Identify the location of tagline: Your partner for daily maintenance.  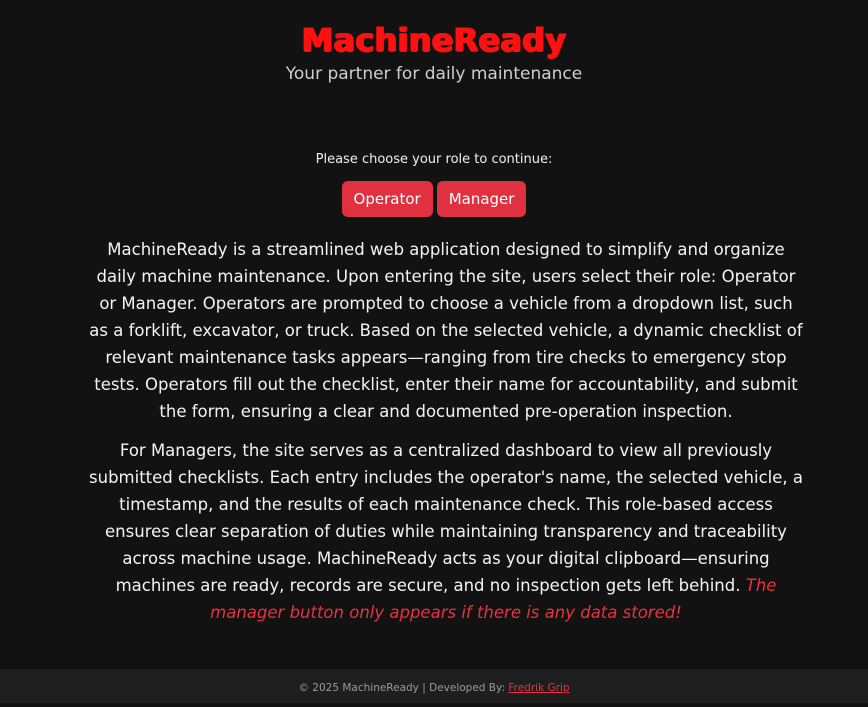
(434, 74).